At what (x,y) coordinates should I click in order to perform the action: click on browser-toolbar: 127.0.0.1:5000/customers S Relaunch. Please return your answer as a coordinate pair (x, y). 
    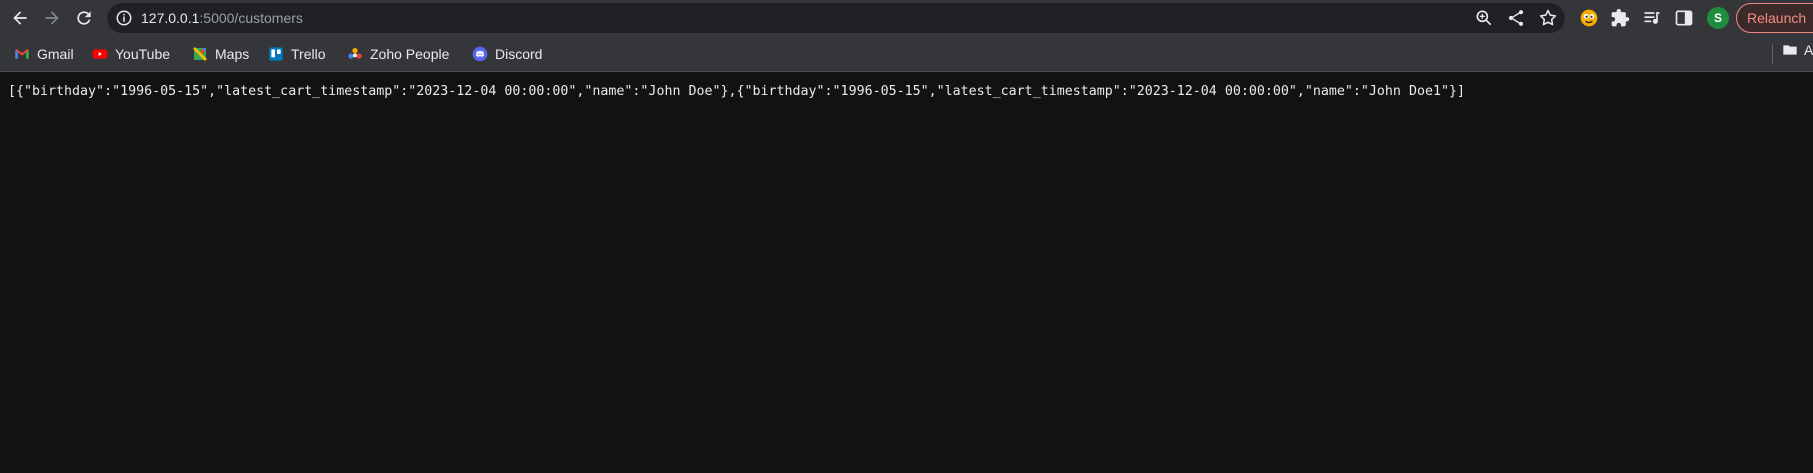
    Looking at the image, I should click on (906, 18).